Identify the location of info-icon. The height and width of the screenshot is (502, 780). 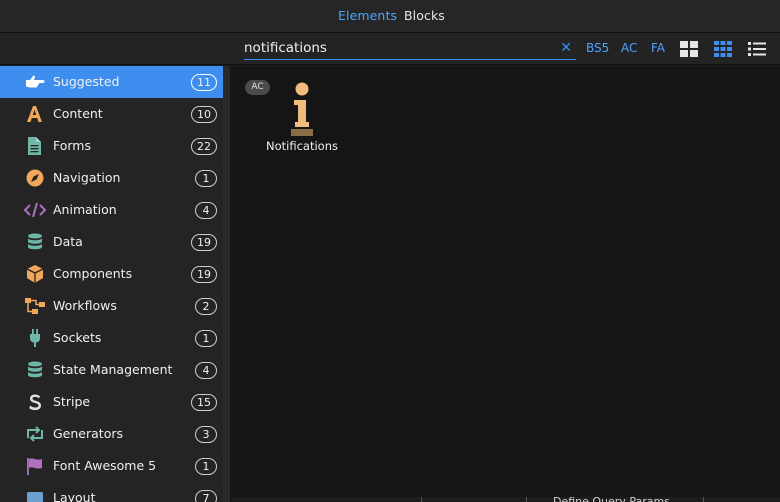
(302, 109).